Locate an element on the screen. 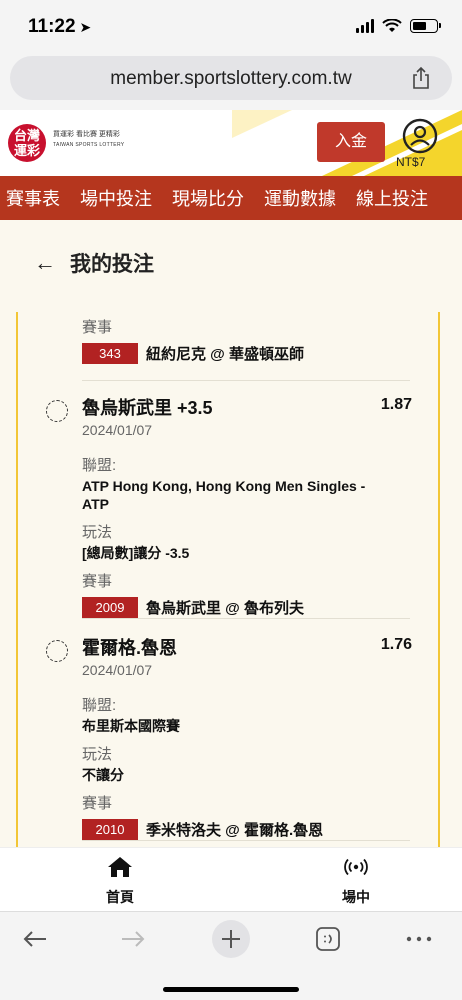 Image resolution: width=462 pixels, height=1000 pixels. wifi-icon is located at coordinates (392, 25).